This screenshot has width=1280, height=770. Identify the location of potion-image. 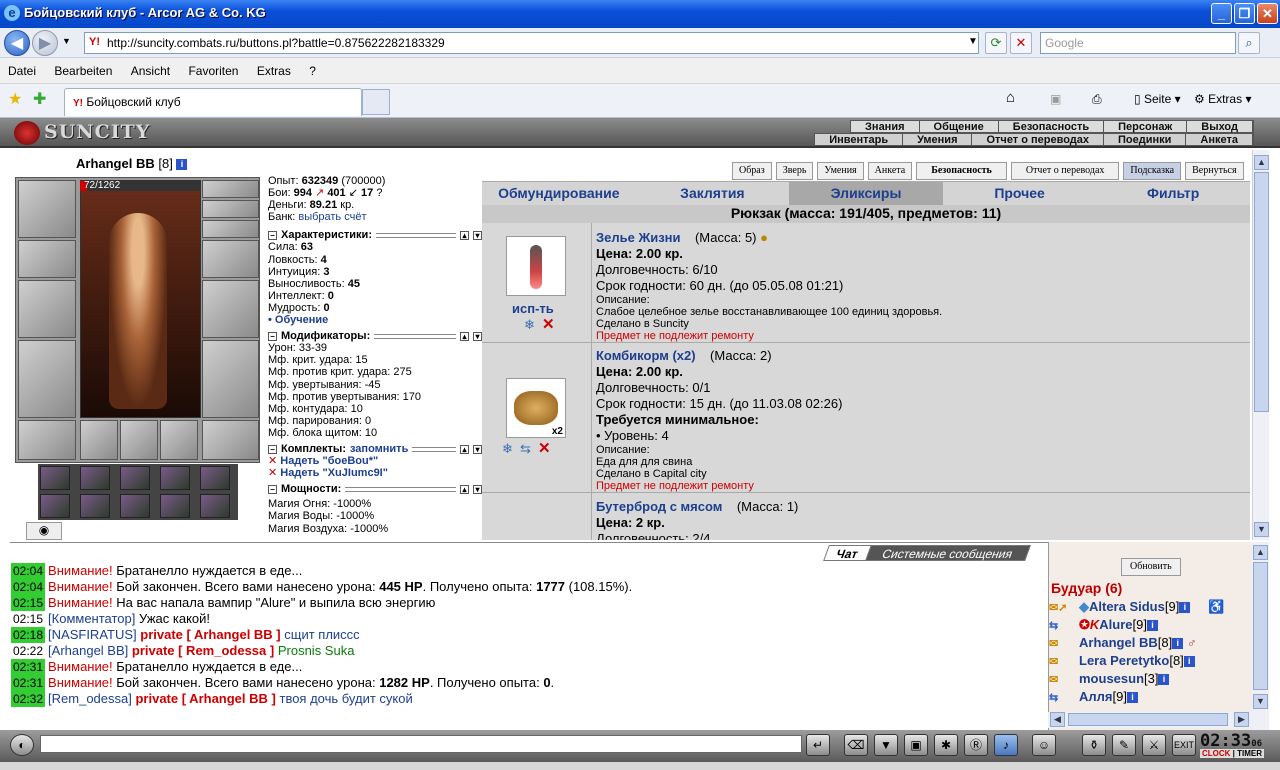
(536, 266).